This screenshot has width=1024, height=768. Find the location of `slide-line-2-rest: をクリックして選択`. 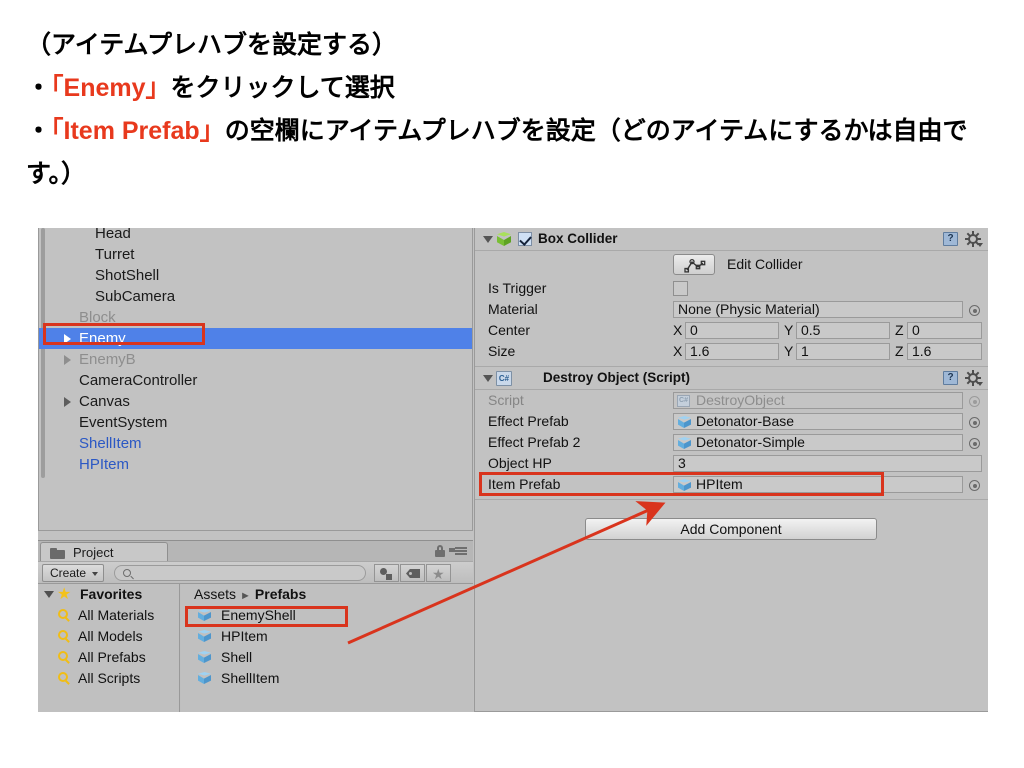

slide-line-2-rest: をクリックして選択 is located at coordinates (282, 88).